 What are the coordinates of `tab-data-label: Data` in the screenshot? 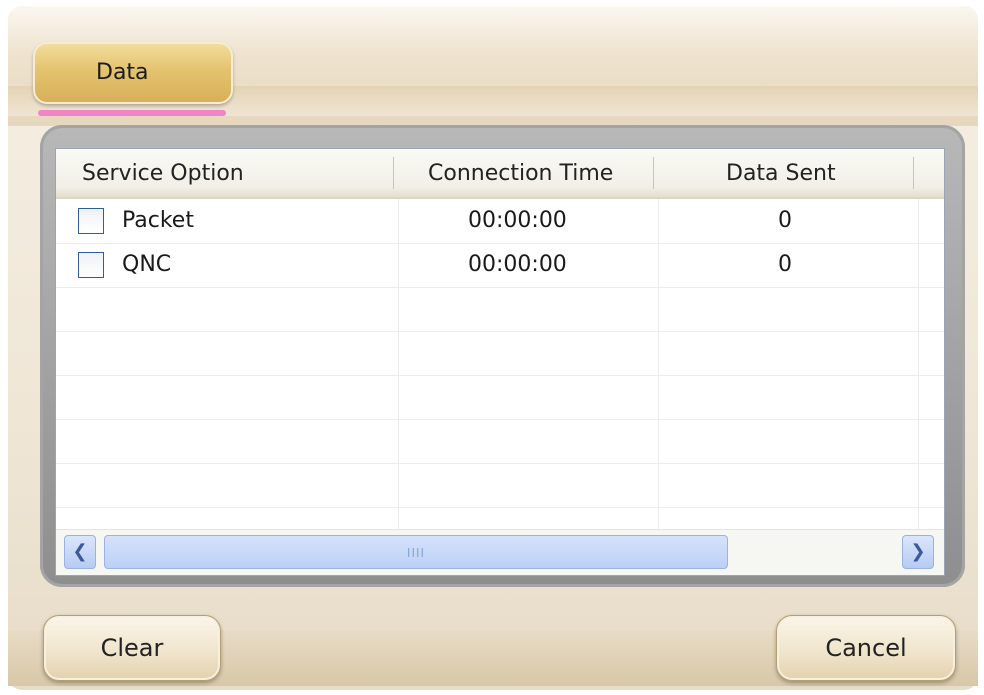 It's located at (122, 72).